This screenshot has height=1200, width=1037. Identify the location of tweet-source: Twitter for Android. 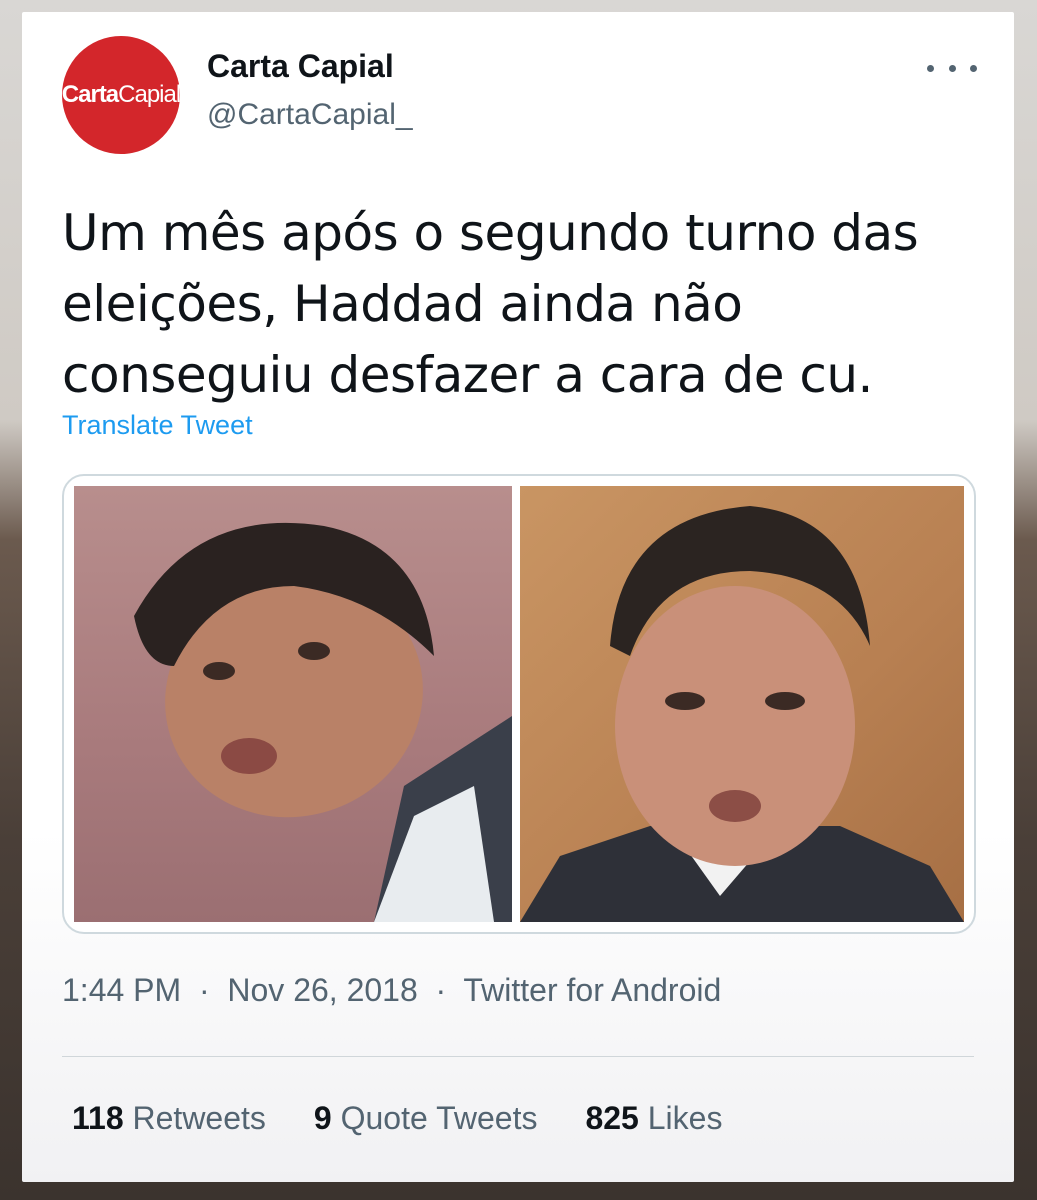
(592, 990).